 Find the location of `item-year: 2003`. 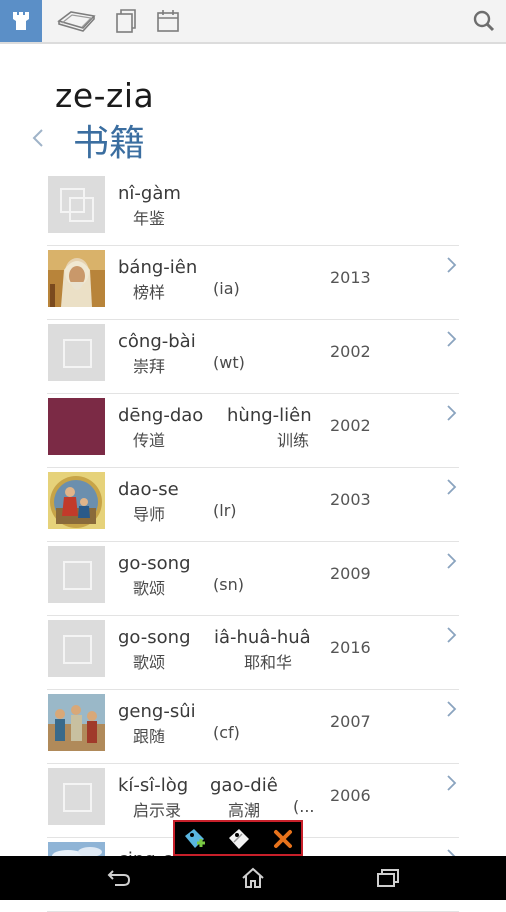

item-year: 2003 is located at coordinates (350, 499).